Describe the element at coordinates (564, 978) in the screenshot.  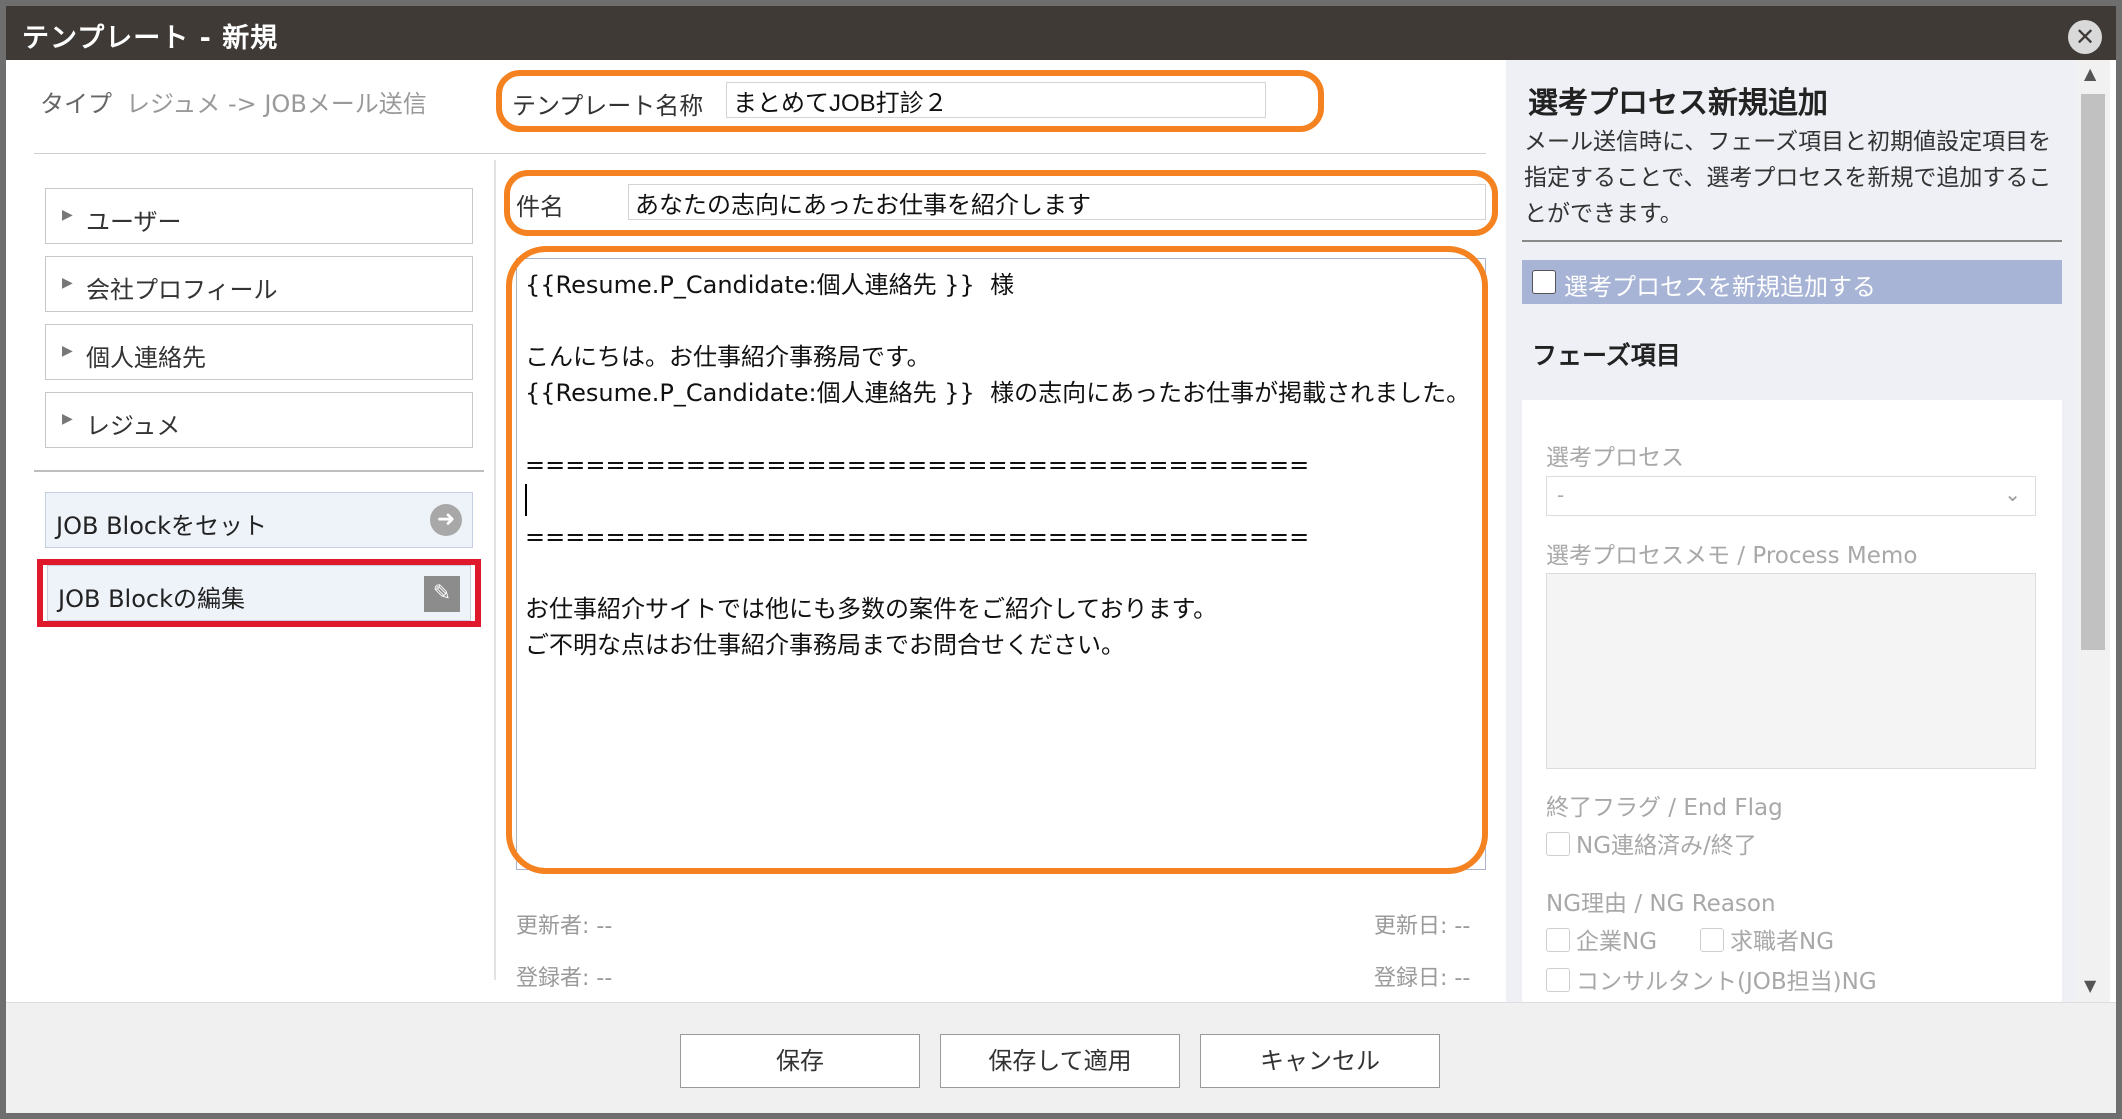
I see `created-by: 登録者: --` at that location.